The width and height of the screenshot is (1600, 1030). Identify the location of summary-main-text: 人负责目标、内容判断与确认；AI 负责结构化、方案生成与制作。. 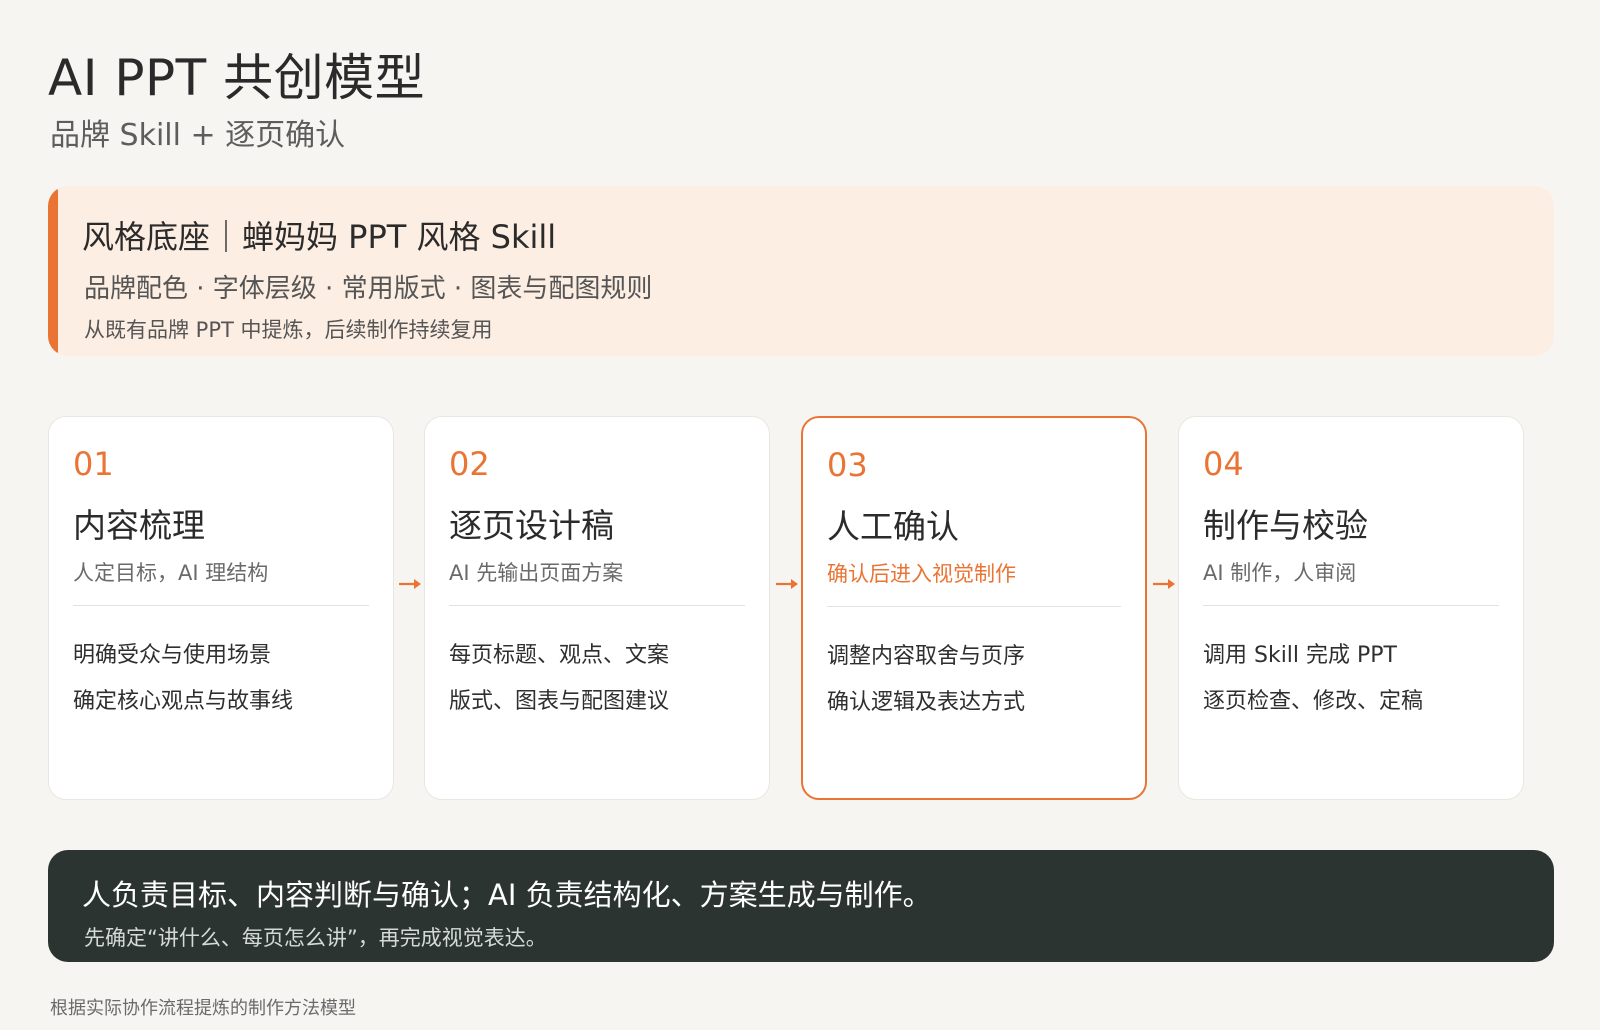
(507, 895).